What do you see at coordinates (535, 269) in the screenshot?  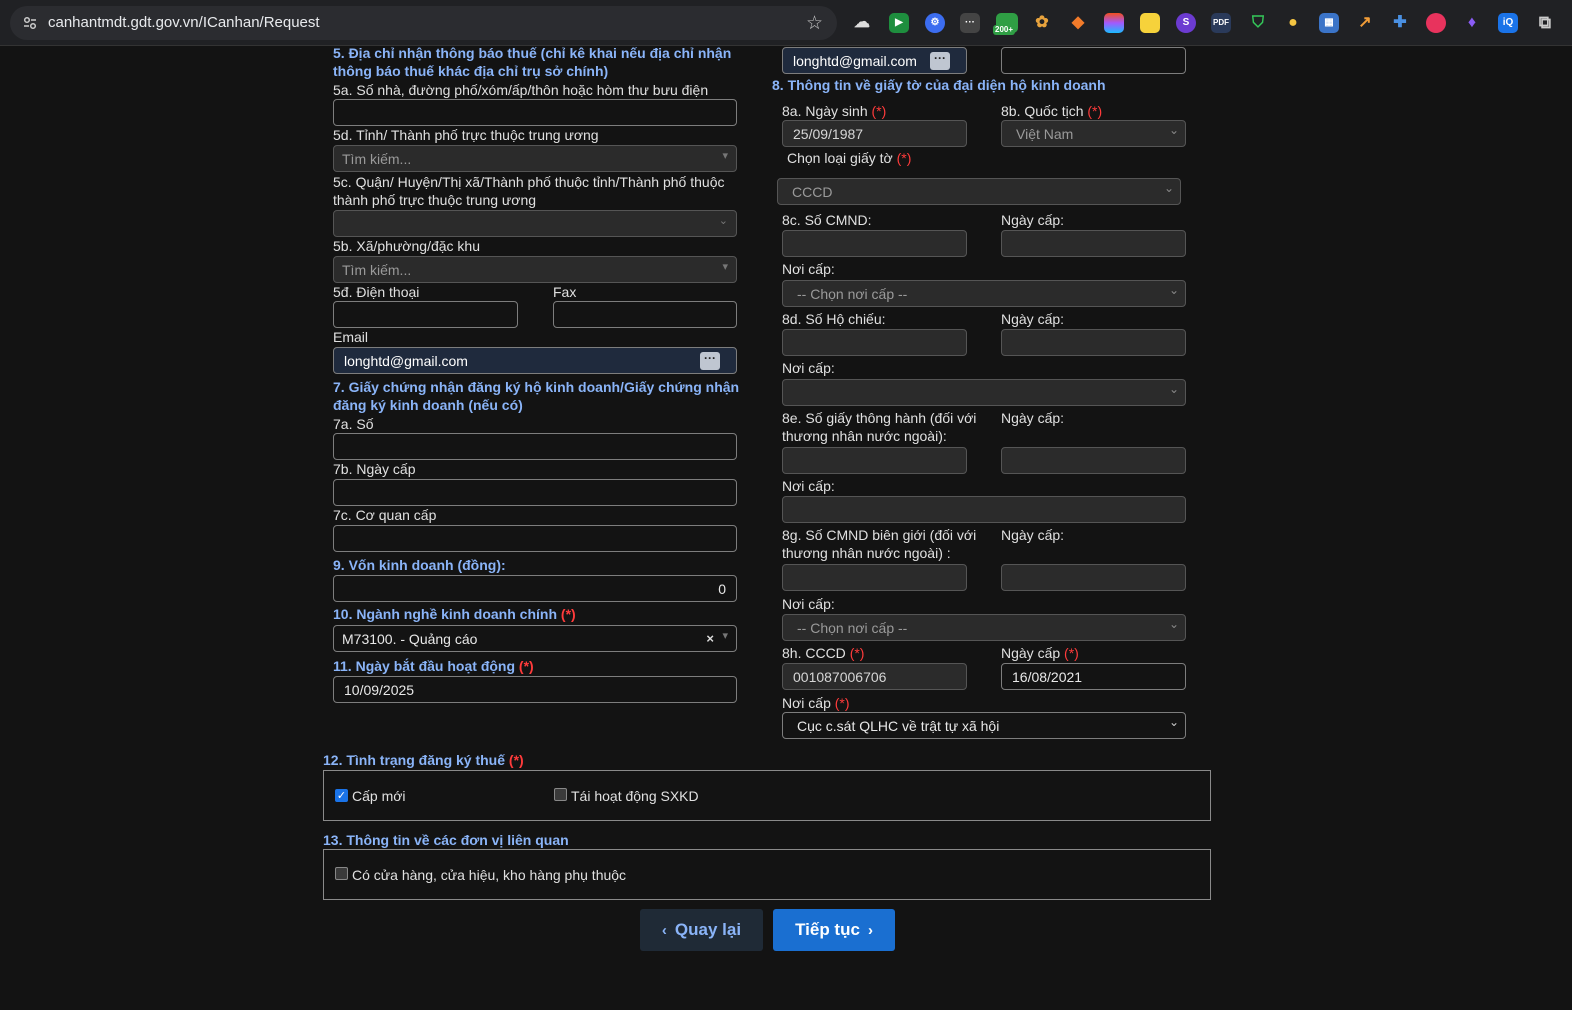 I see `ward-select: Tìm kiếm... ▾` at bounding box center [535, 269].